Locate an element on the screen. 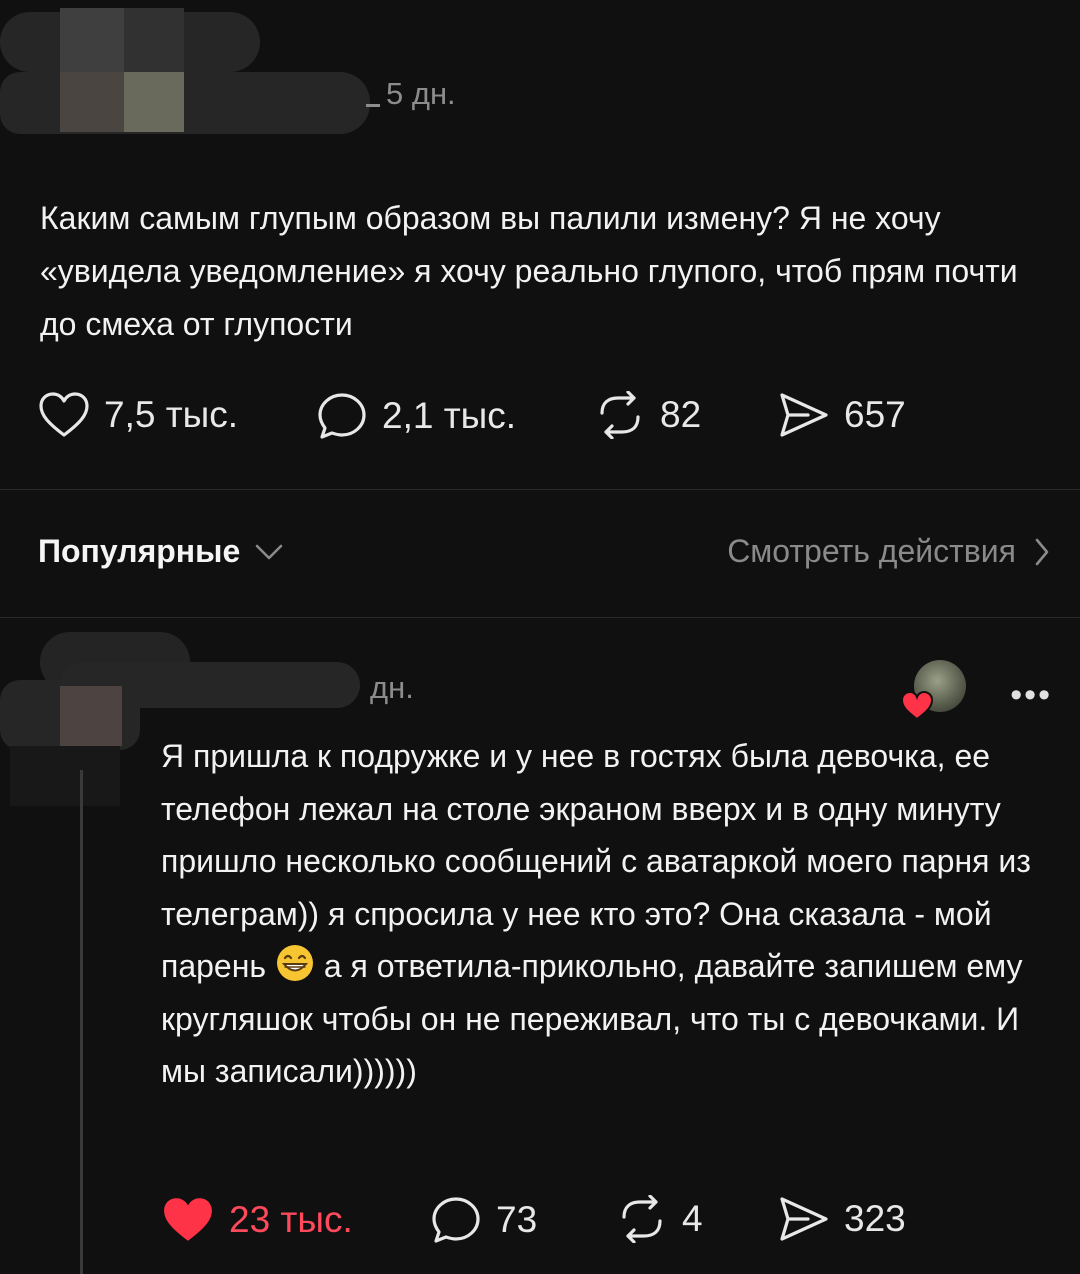  reply-repost-count: 4 is located at coordinates (692, 1218).